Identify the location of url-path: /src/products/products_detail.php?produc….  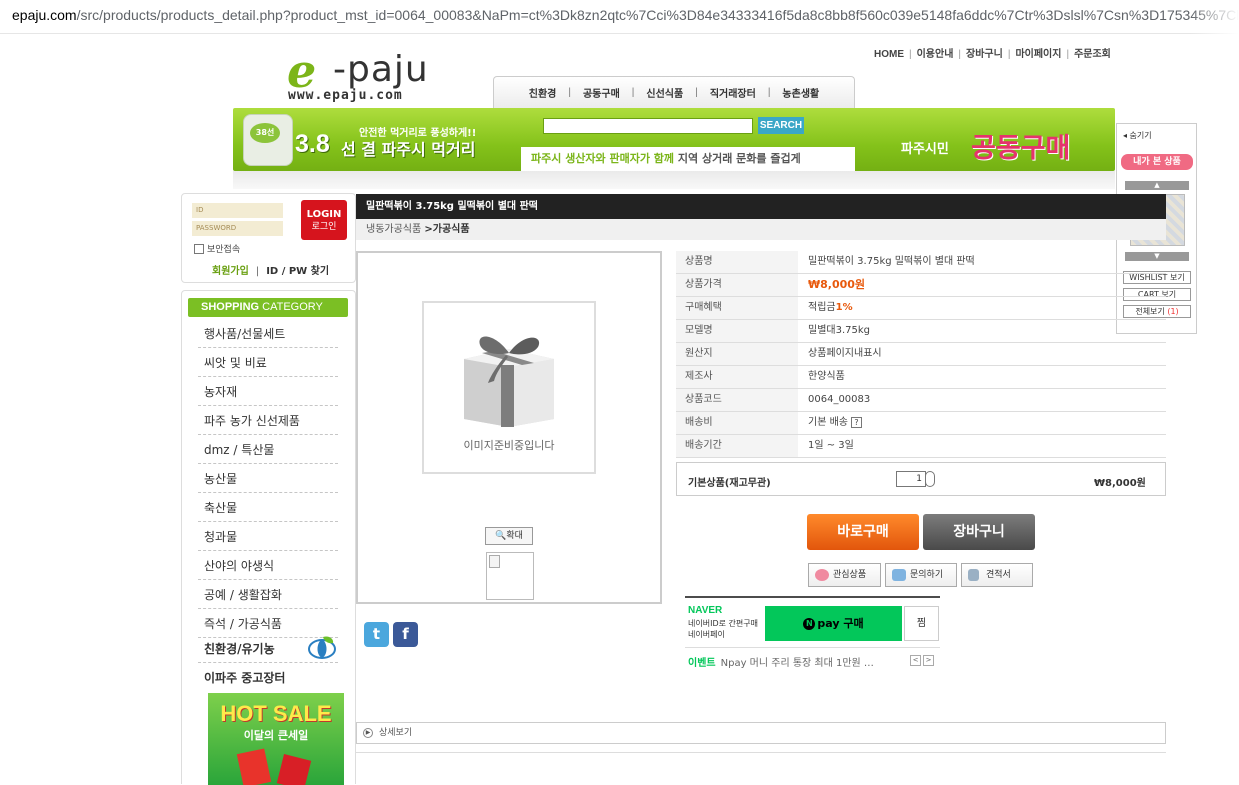
(657, 15).